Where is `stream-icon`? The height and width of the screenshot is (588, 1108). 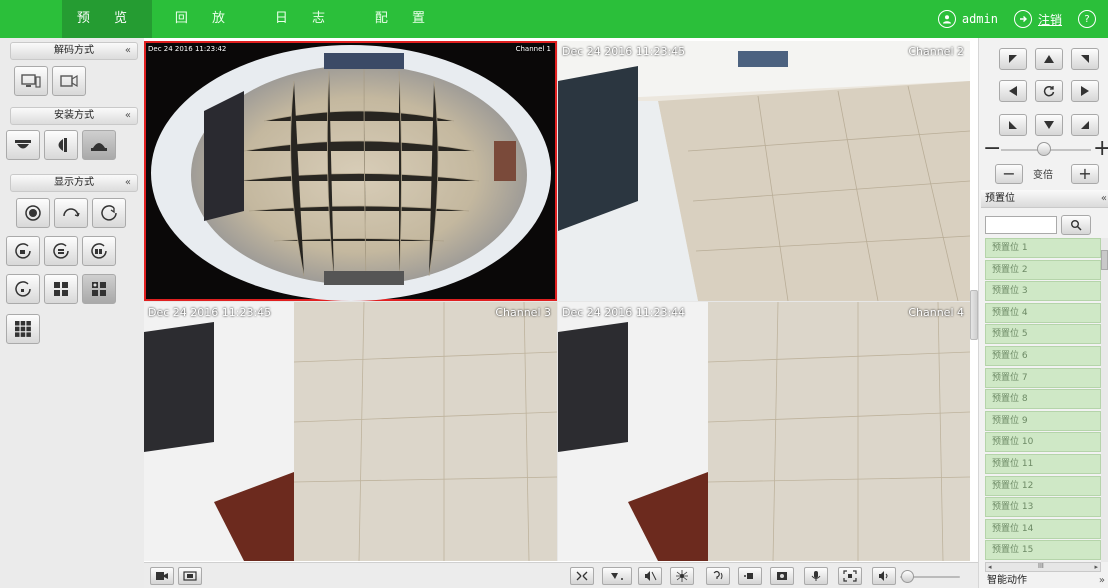
stream-icon is located at coordinates (617, 576).